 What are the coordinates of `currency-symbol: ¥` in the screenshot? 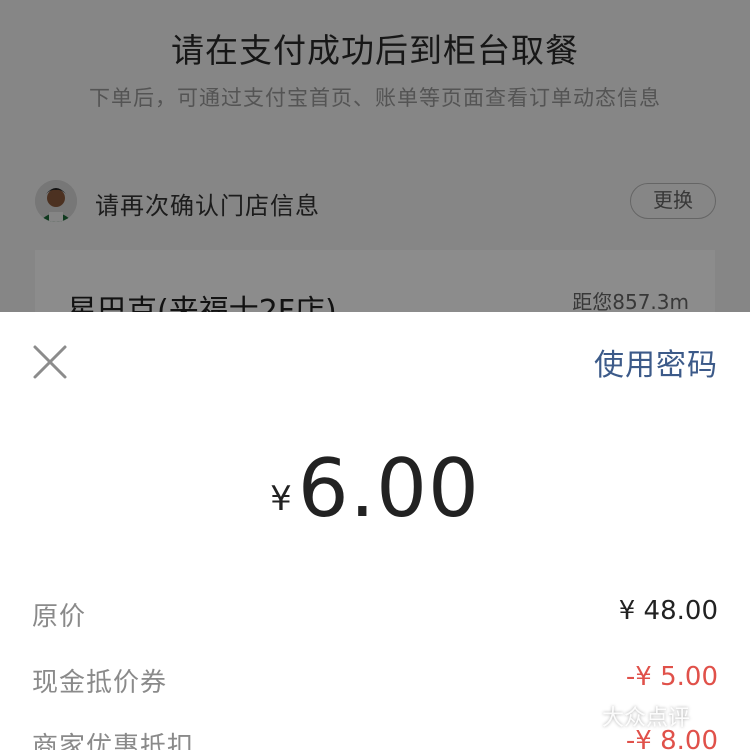 It's located at (281, 499).